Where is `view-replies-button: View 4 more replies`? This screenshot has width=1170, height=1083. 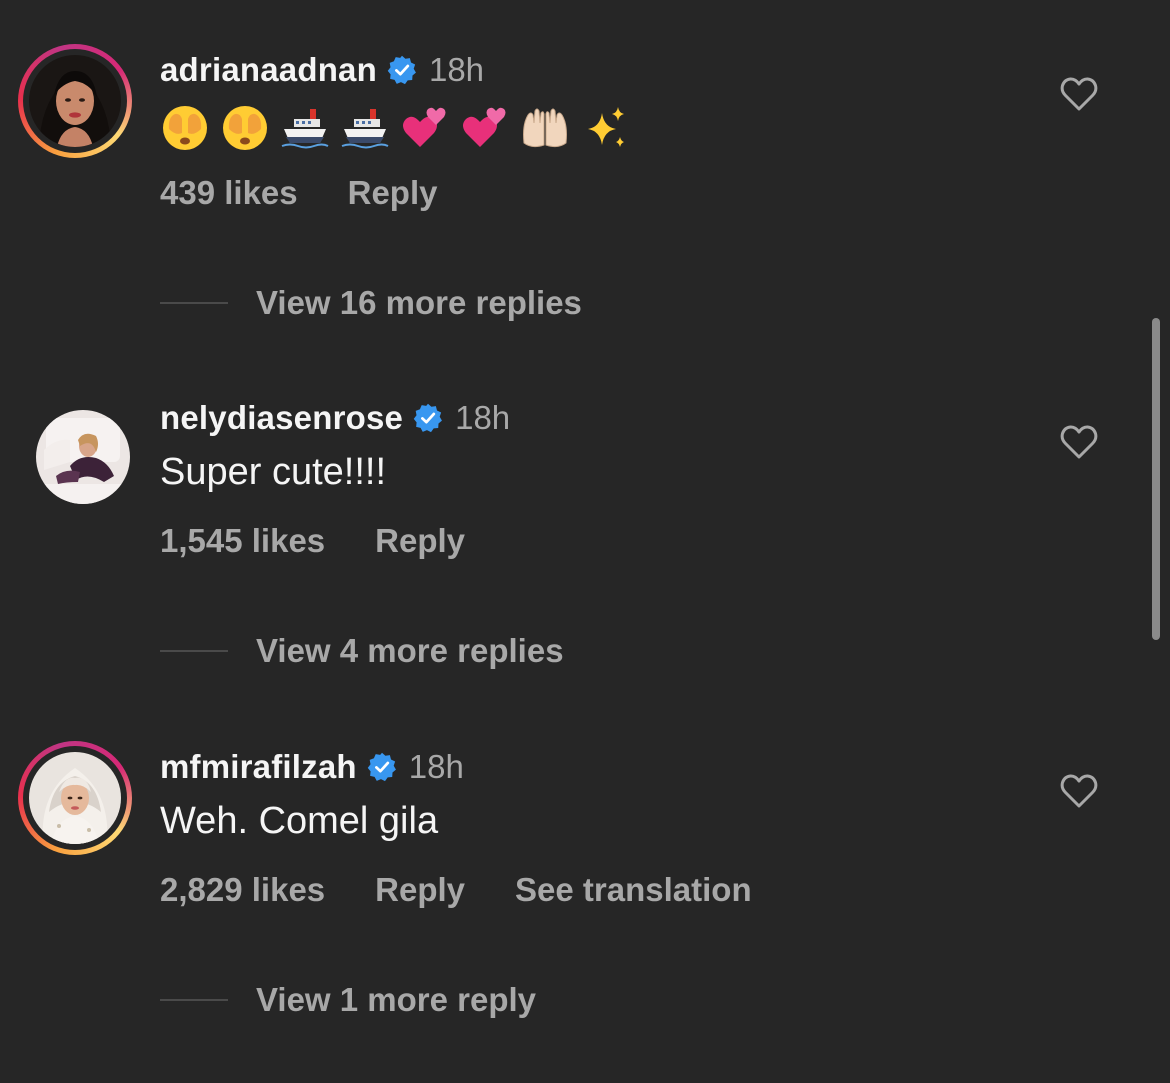 view-replies-button: View 4 more replies is located at coordinates (362, 651).